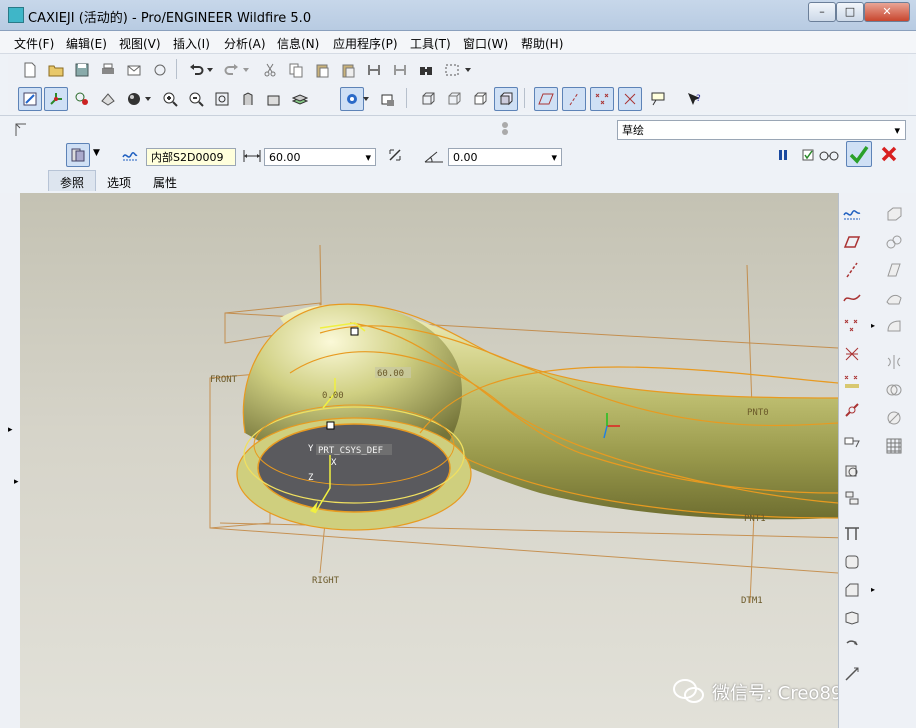  What do you see at coordinates (852, 590) in the screenshot?
I see `chamfer-tool-icon` at bounding box center [852, 590].